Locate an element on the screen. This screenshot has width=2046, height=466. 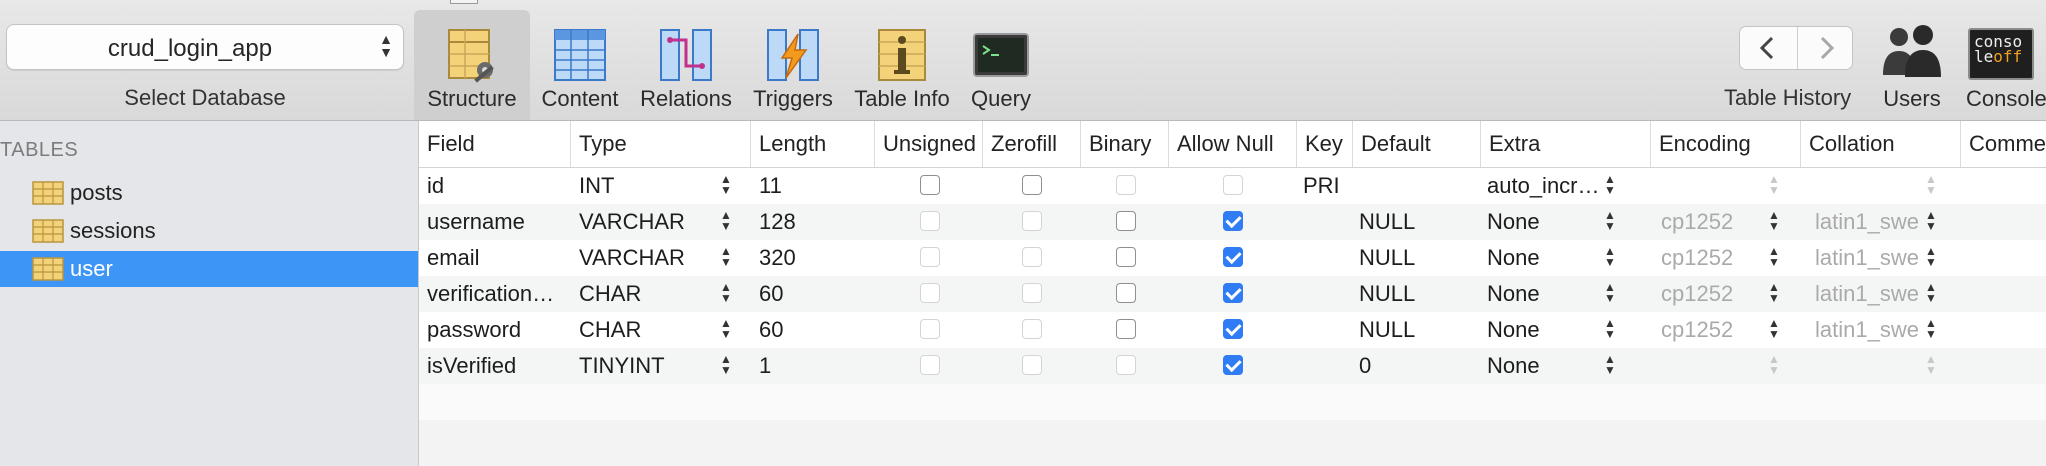
extra-cell: None is located at coordinates (1543, 258).